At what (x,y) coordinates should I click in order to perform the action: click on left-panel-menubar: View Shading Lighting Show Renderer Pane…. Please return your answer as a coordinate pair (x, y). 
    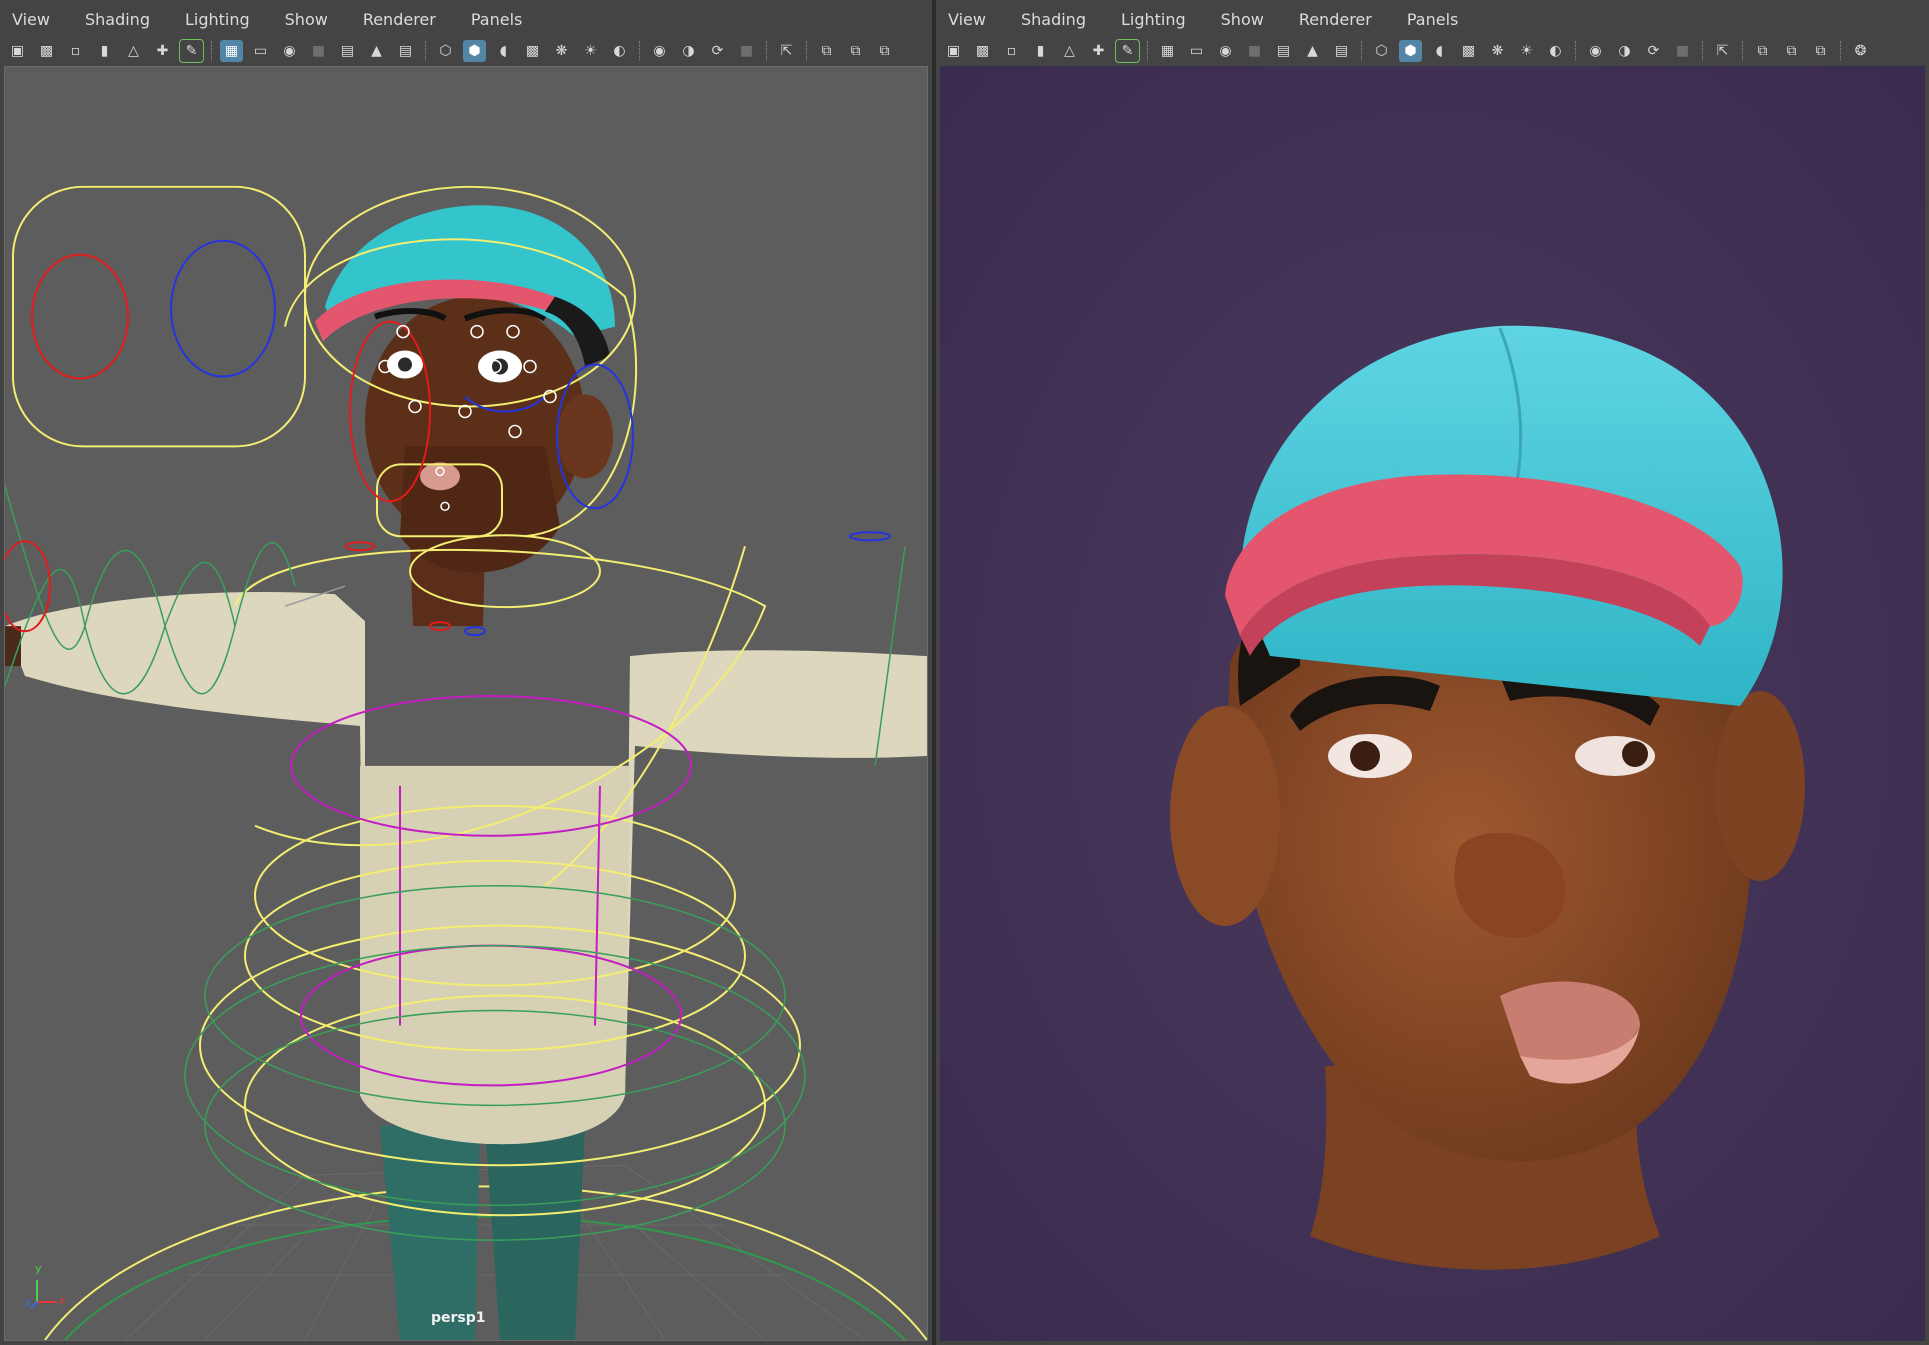
    Looking at the image, I should click on (466, 19).